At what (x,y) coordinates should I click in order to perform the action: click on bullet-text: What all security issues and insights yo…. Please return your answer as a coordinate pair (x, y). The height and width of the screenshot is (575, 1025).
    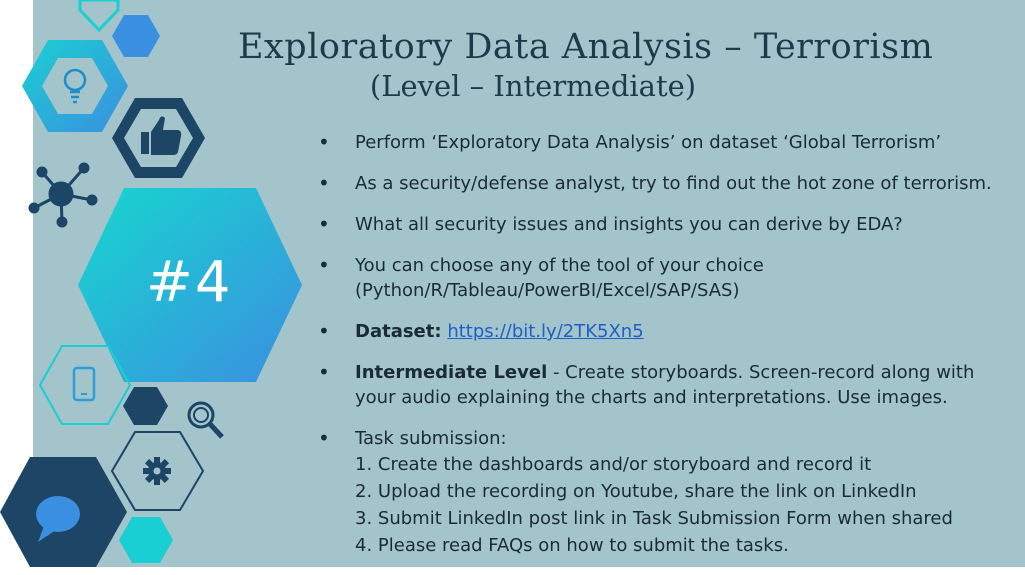
    Looking at the image, I should click on (629, 224).